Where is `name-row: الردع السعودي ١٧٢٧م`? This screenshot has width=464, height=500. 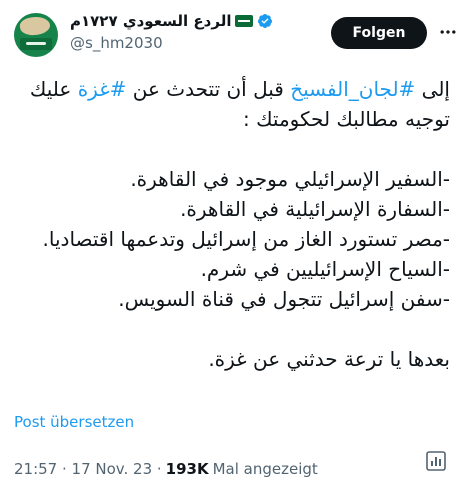
name-row: الردع السعودي ١٧٢٧م is located at coordinates (171, 21).